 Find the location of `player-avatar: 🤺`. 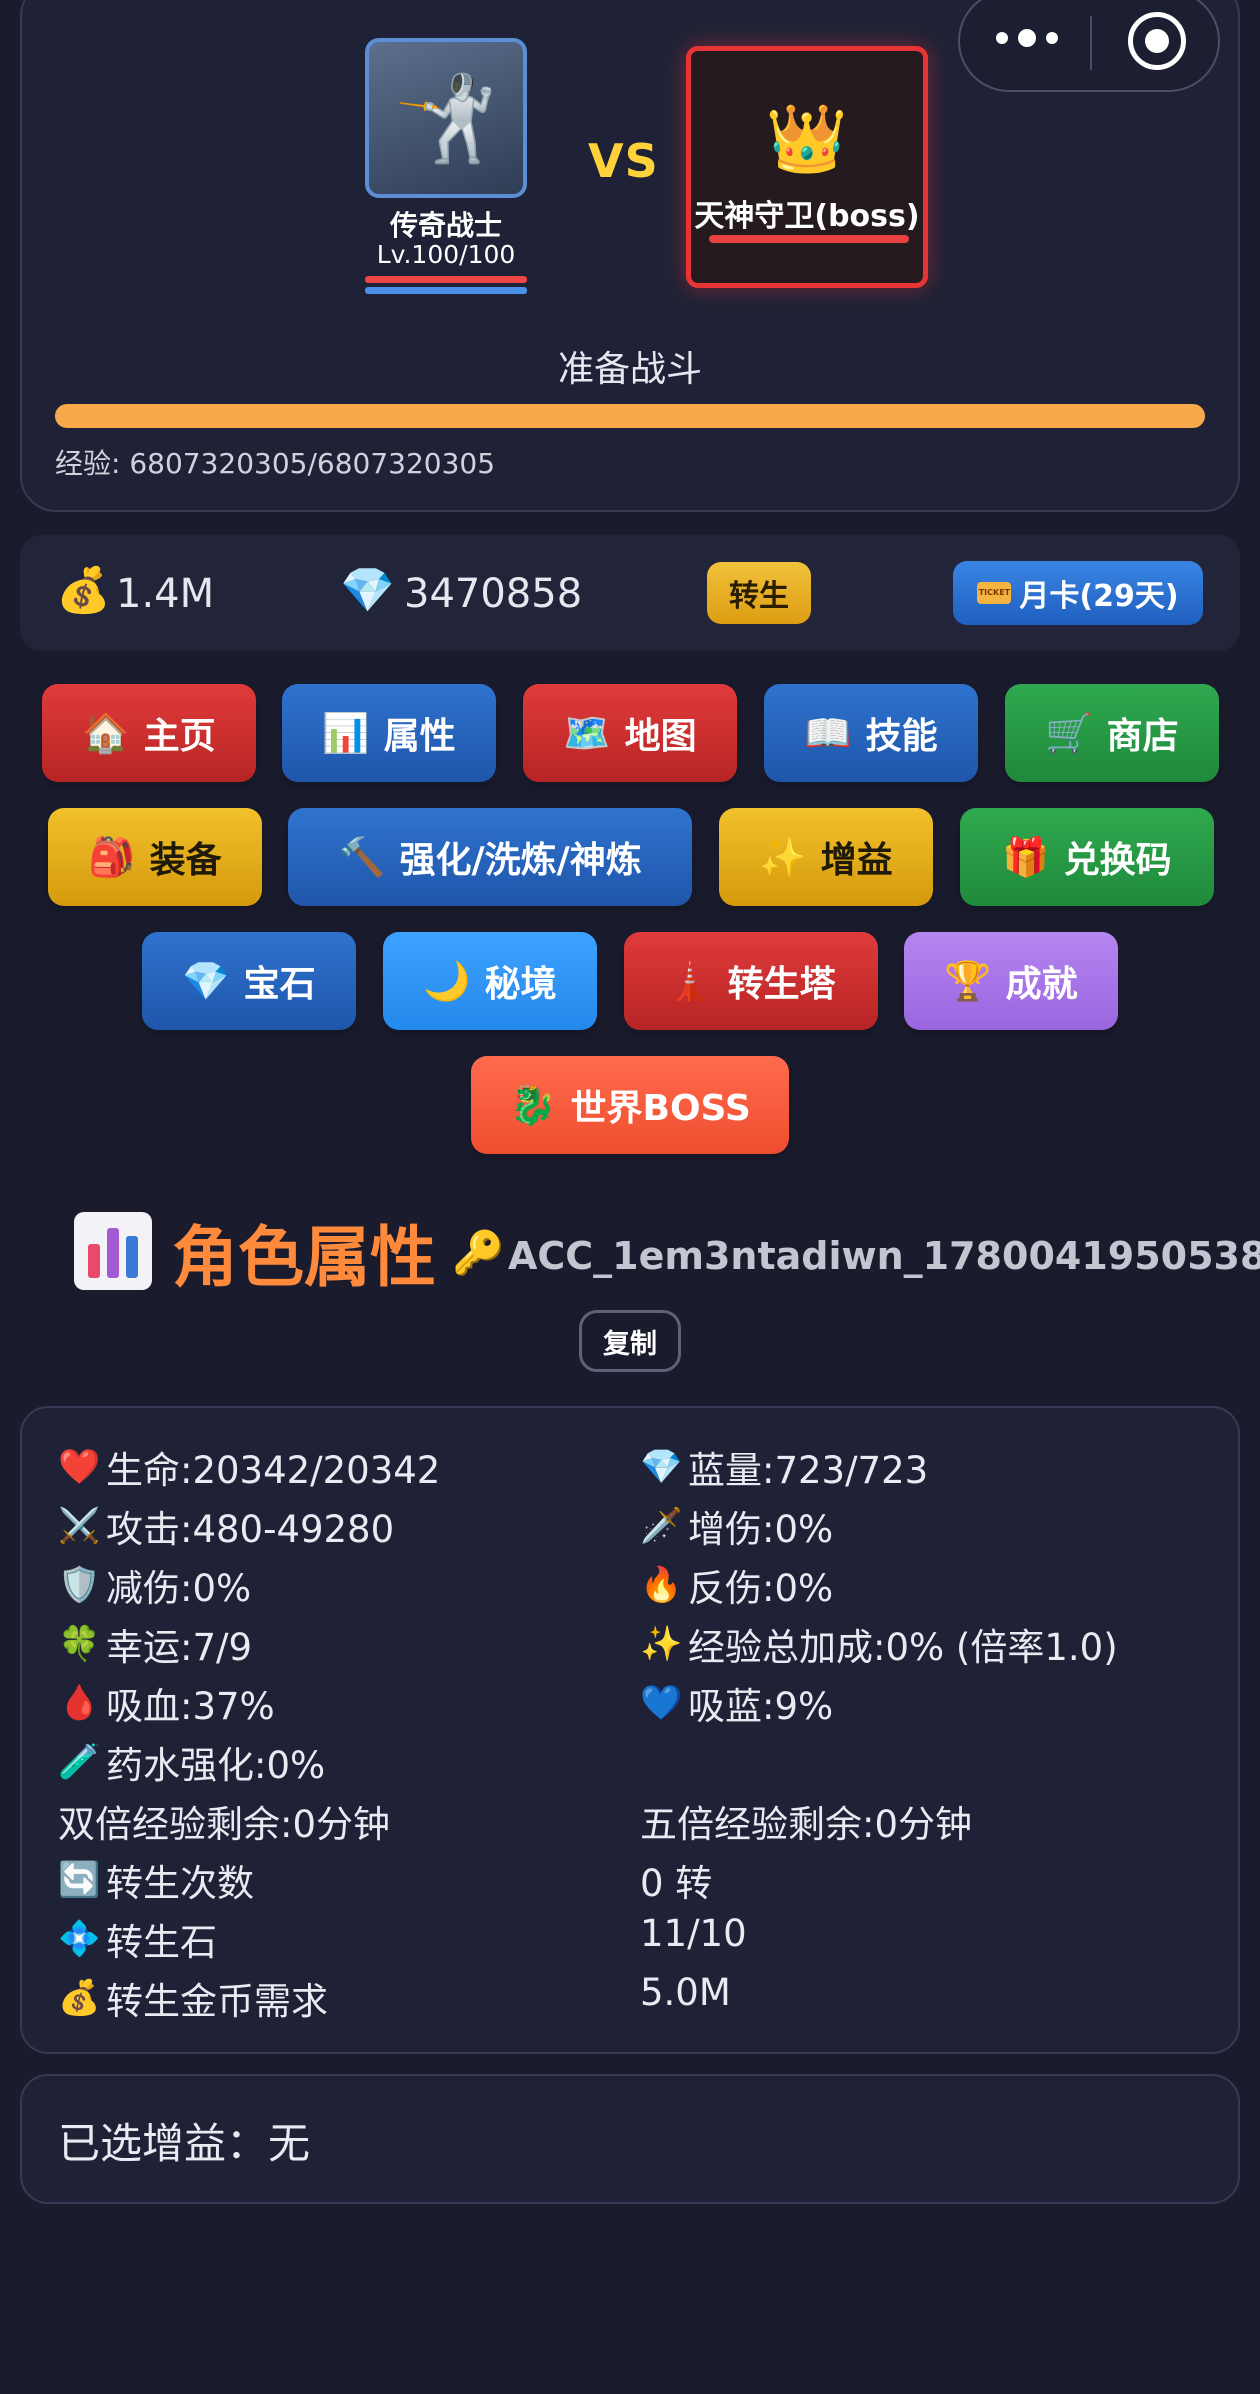

player-avatar: 🤺 is located at coordinates (446, 118).